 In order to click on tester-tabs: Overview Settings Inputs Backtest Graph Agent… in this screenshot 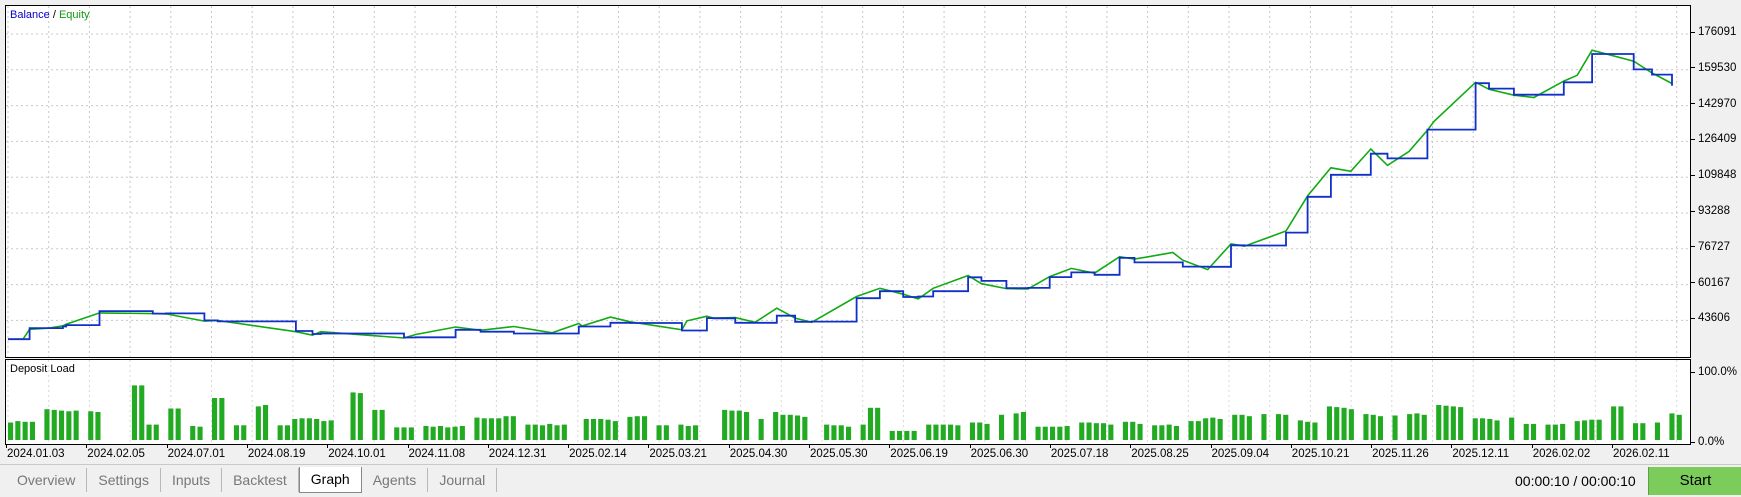, I will do `click(252, 480)`.